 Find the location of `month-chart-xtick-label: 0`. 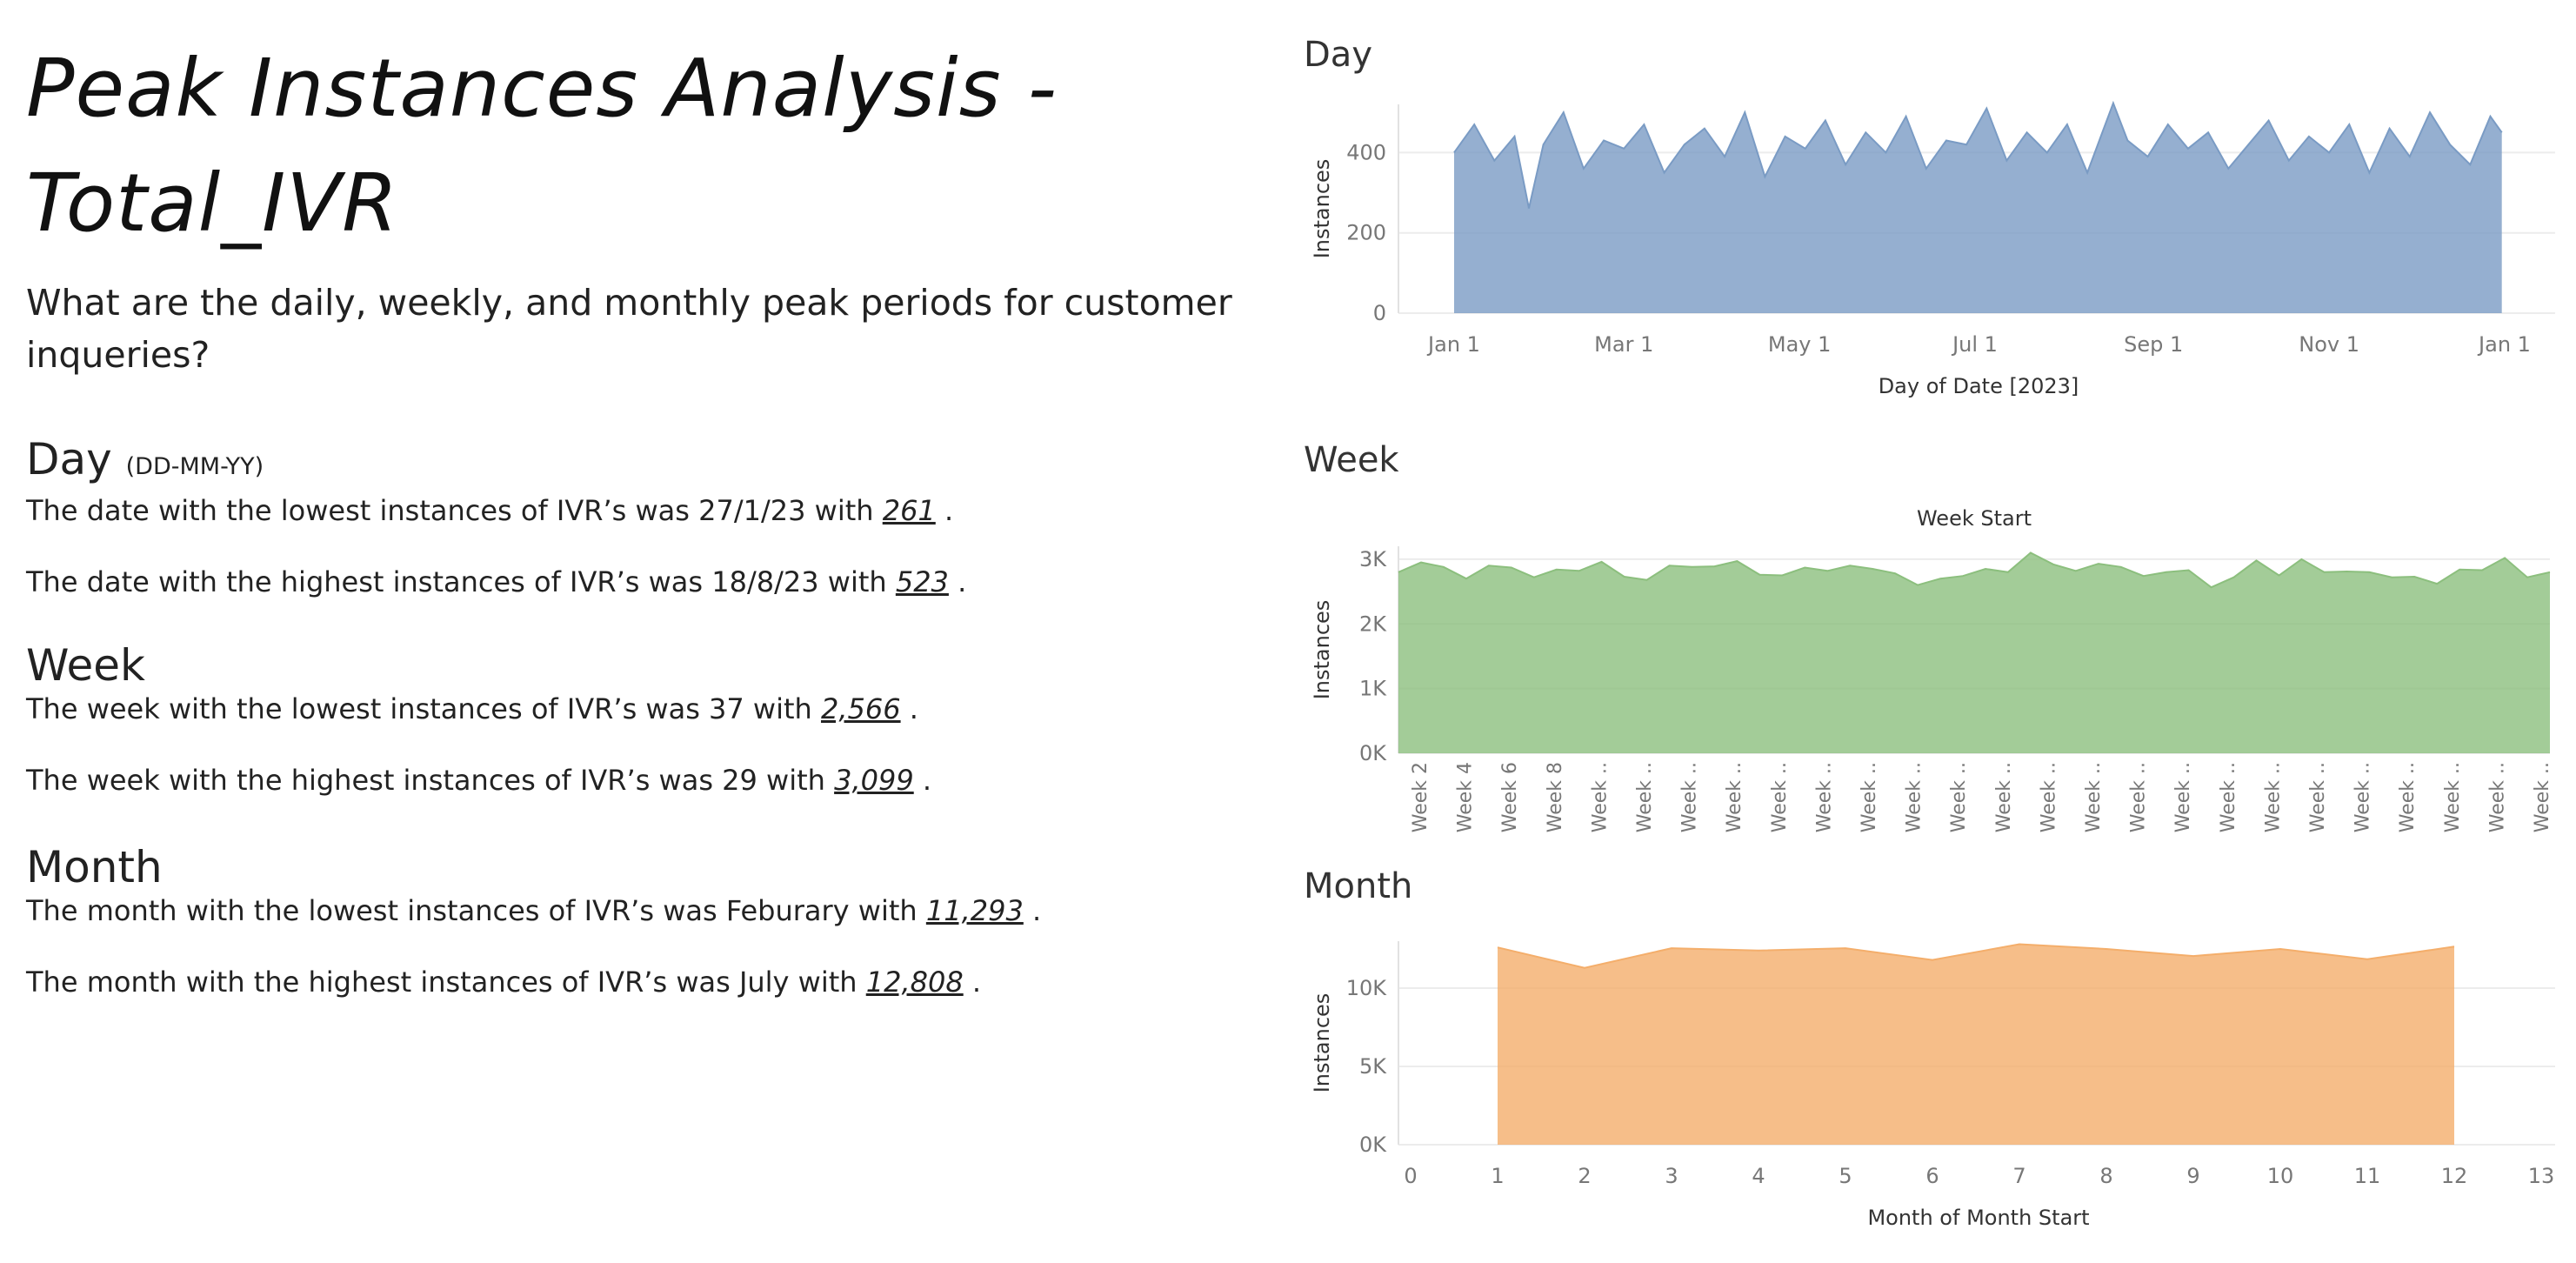

month-chart-xtick-label: 0 is located at coordinates (1411, 1176).